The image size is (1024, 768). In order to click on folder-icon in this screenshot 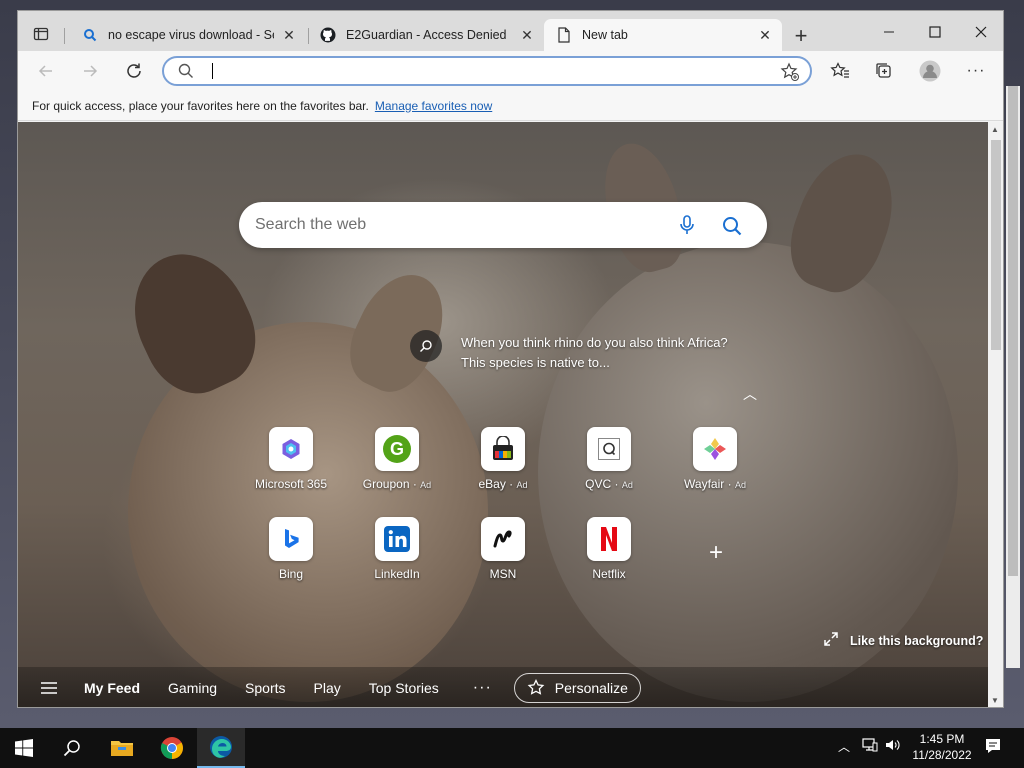, I will do `click(122, 748)`.